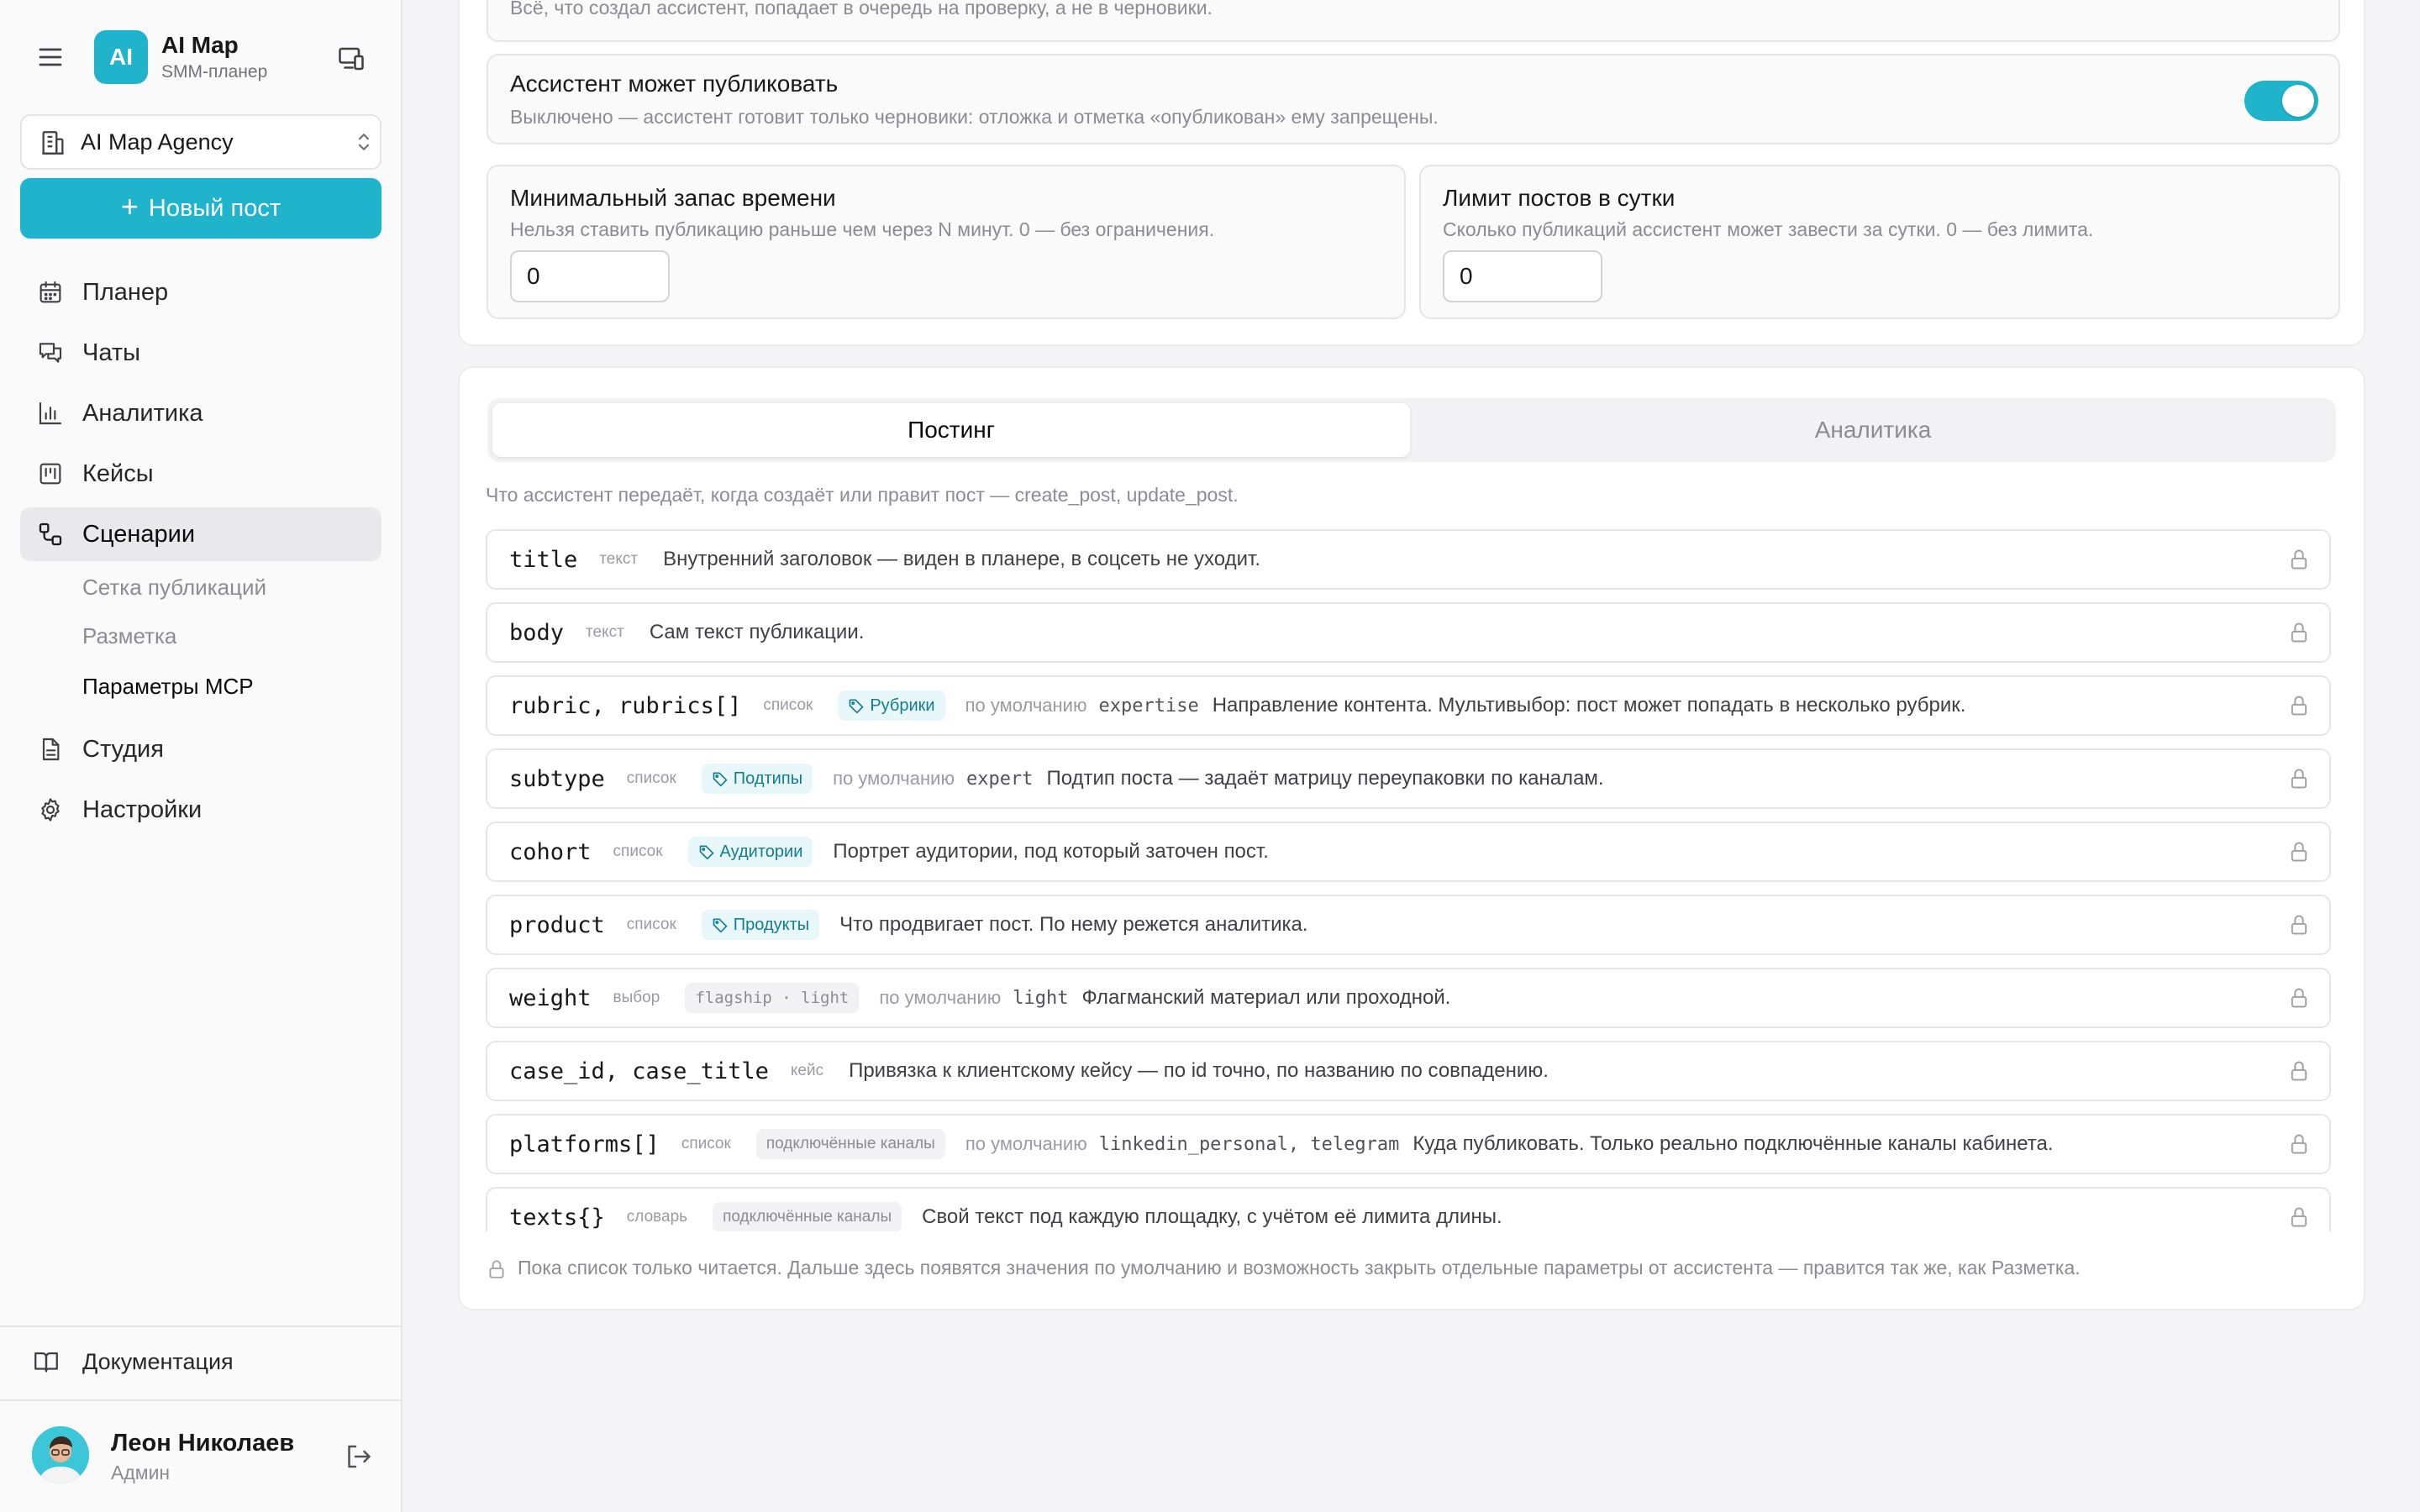 The image size is (2420, 1512). Describe the element at coordinates (200, 749) in the screenshot. I see `nav-item-studio: Студия` at that location.